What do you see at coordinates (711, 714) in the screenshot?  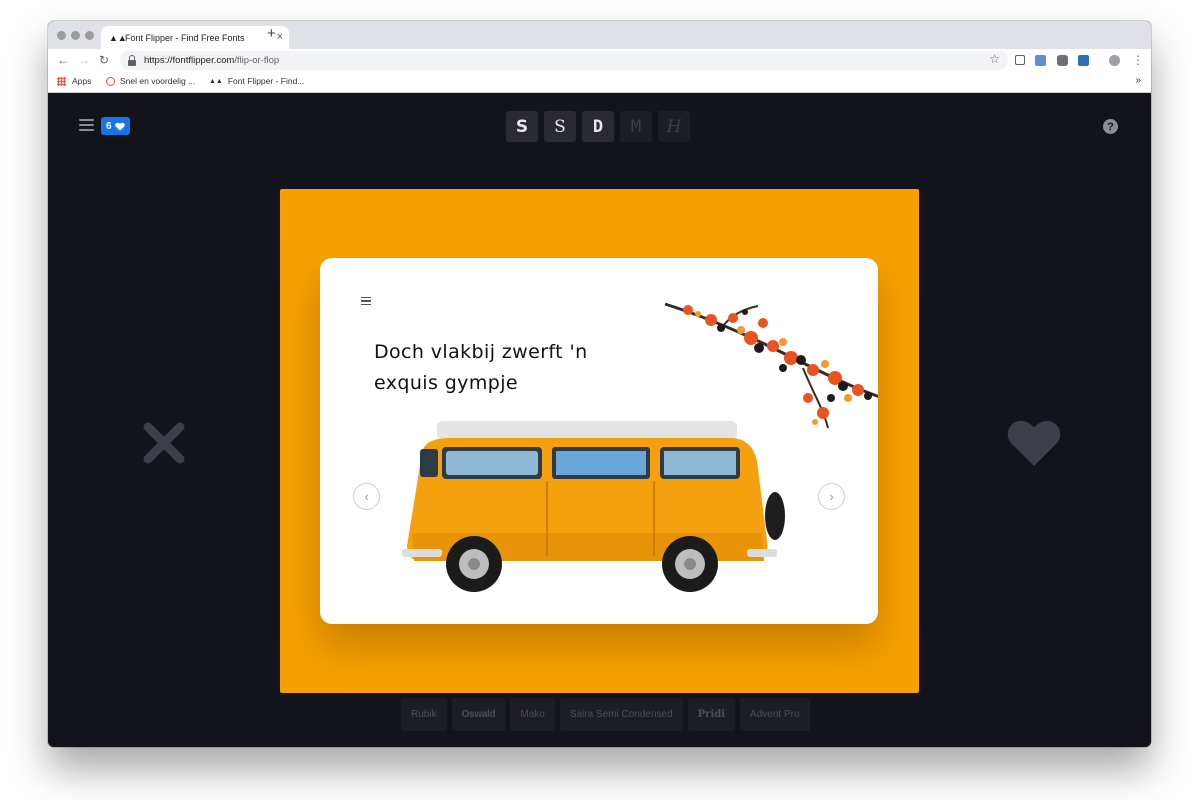 I see `font-chip-pridi: Pridi` at bounding box center [711, 714].